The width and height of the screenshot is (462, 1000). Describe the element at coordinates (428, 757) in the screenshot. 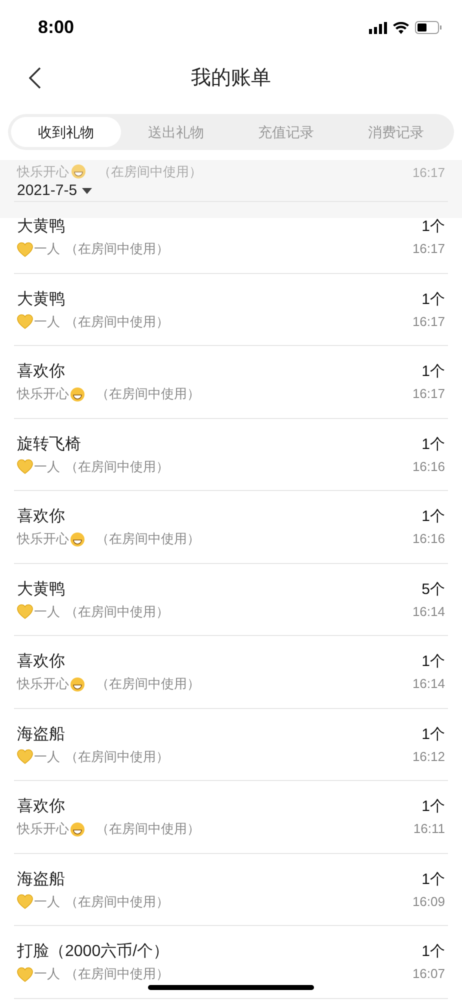

I see `record-time: 16:12` at that location.